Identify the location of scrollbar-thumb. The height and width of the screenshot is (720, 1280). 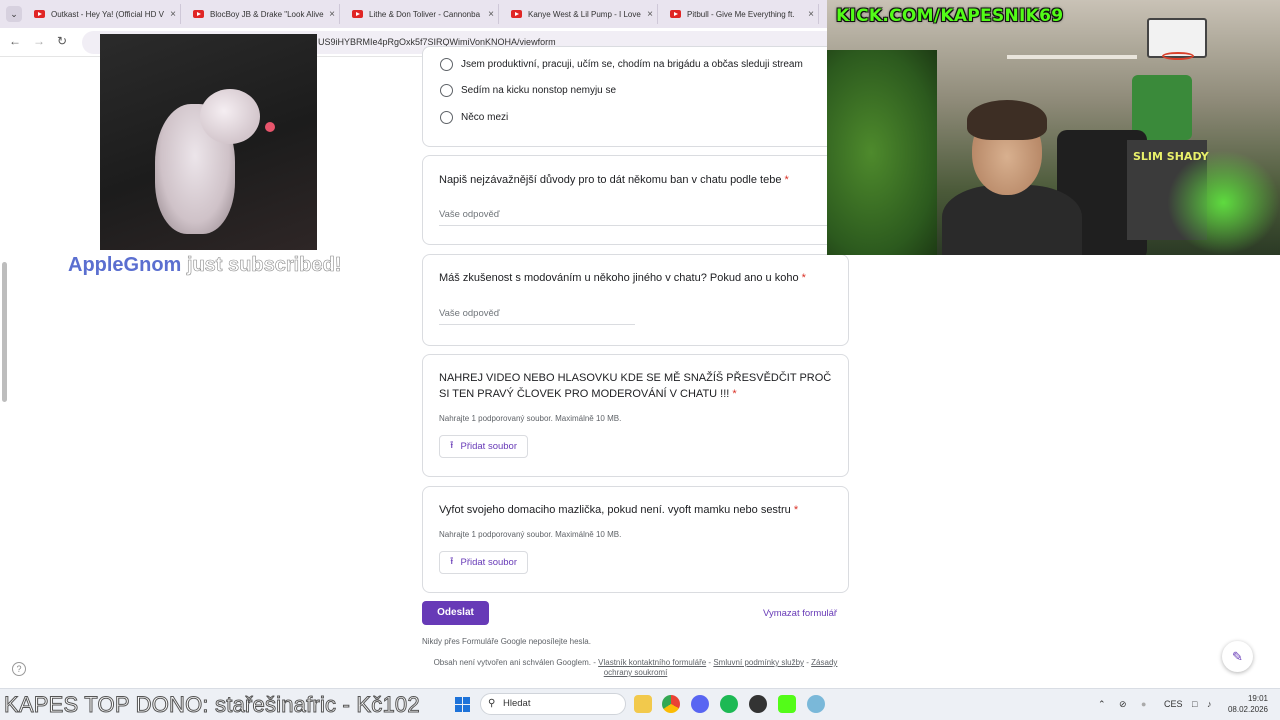
(4, 332).